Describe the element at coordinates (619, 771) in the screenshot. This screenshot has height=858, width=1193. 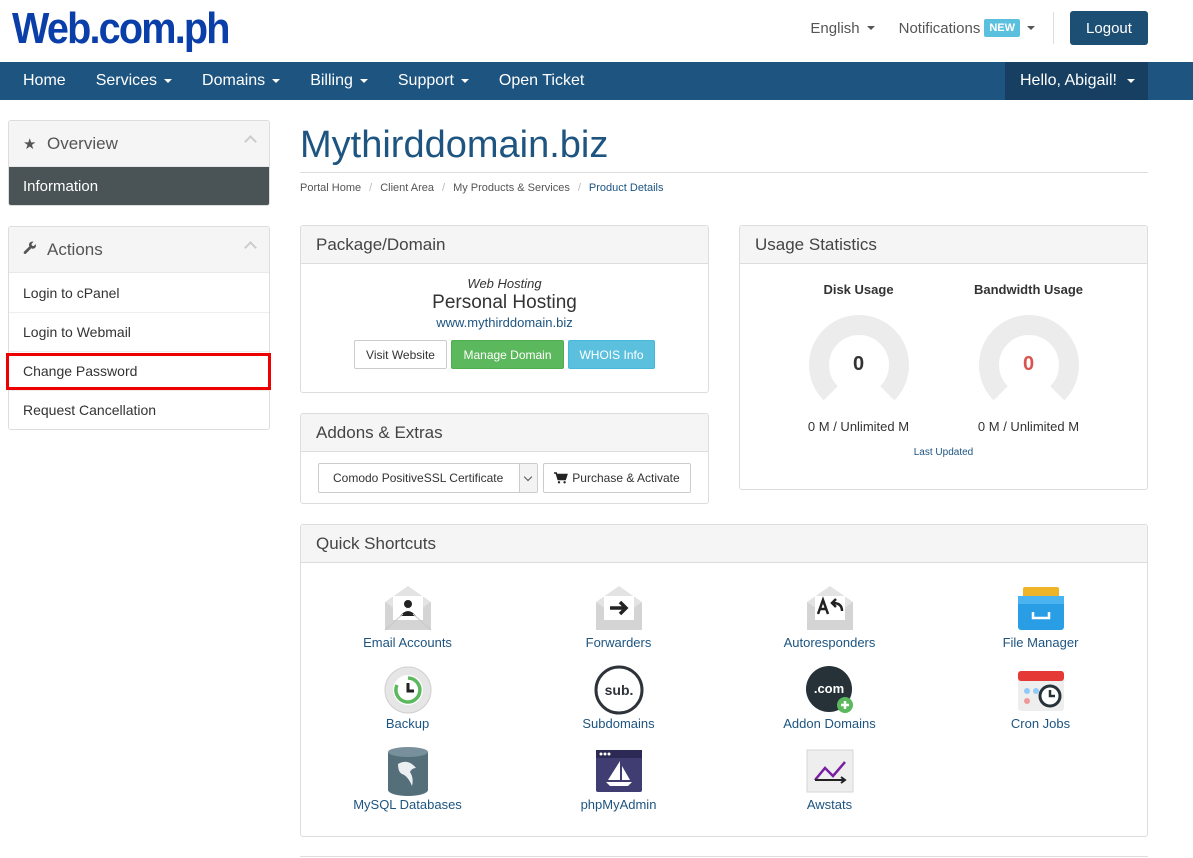
I see `phpmyadmin-icon` at that location.